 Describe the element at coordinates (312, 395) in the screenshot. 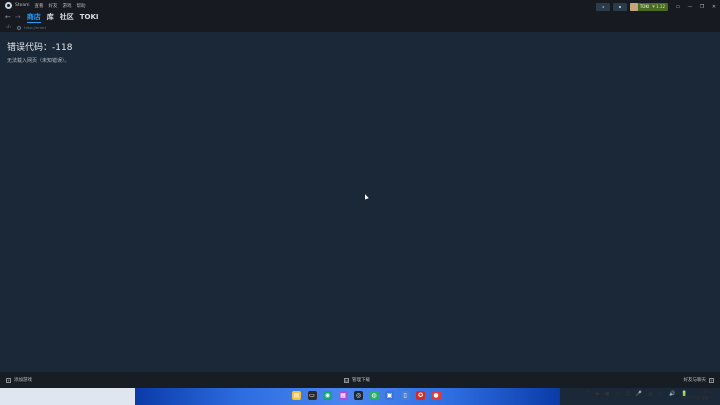

I see `terminal-icon: ▭` at that location.